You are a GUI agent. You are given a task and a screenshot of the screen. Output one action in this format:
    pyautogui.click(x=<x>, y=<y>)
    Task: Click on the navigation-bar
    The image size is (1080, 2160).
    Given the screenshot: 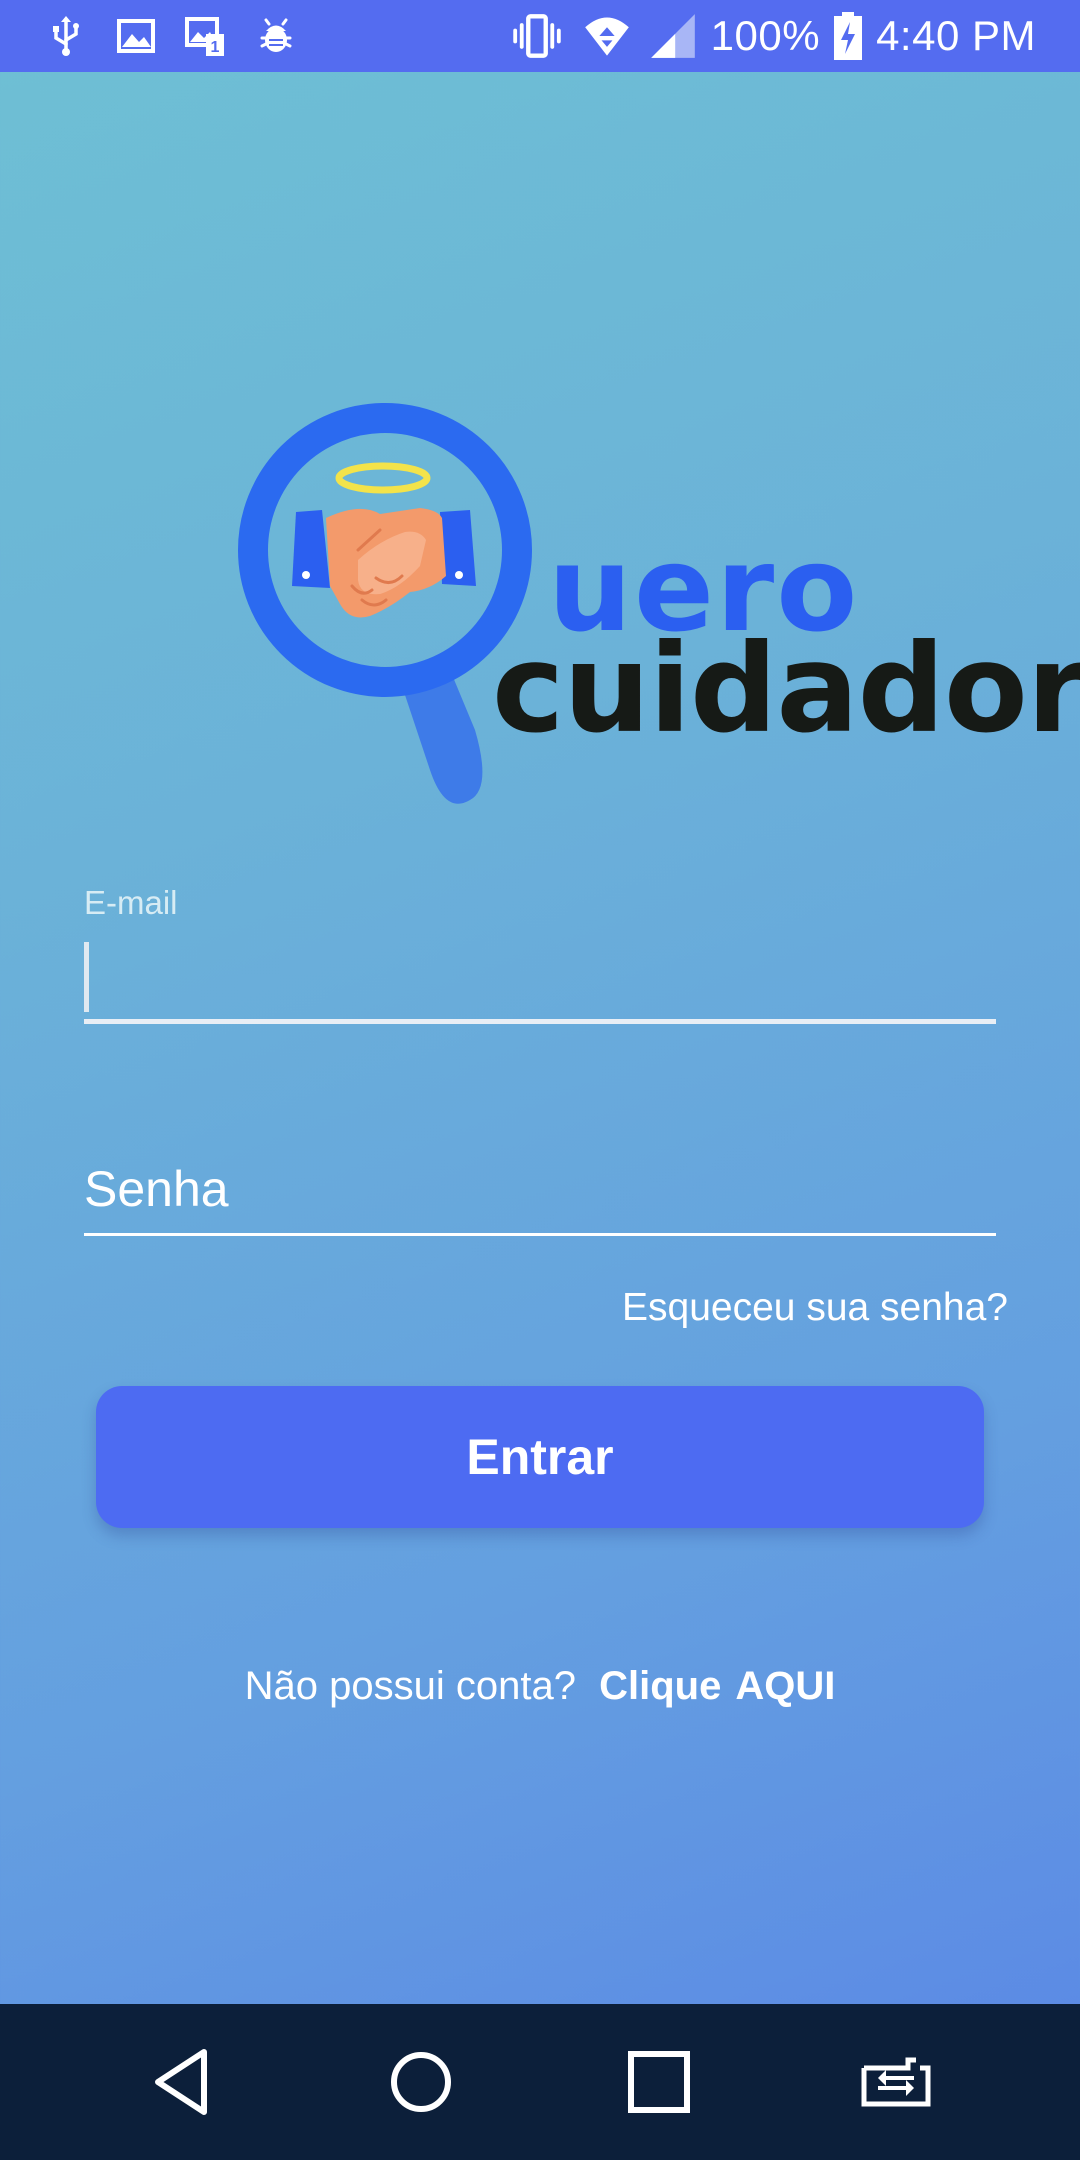 What is the action you would take?
    pyautogui.click(x=540, y=2082)
    